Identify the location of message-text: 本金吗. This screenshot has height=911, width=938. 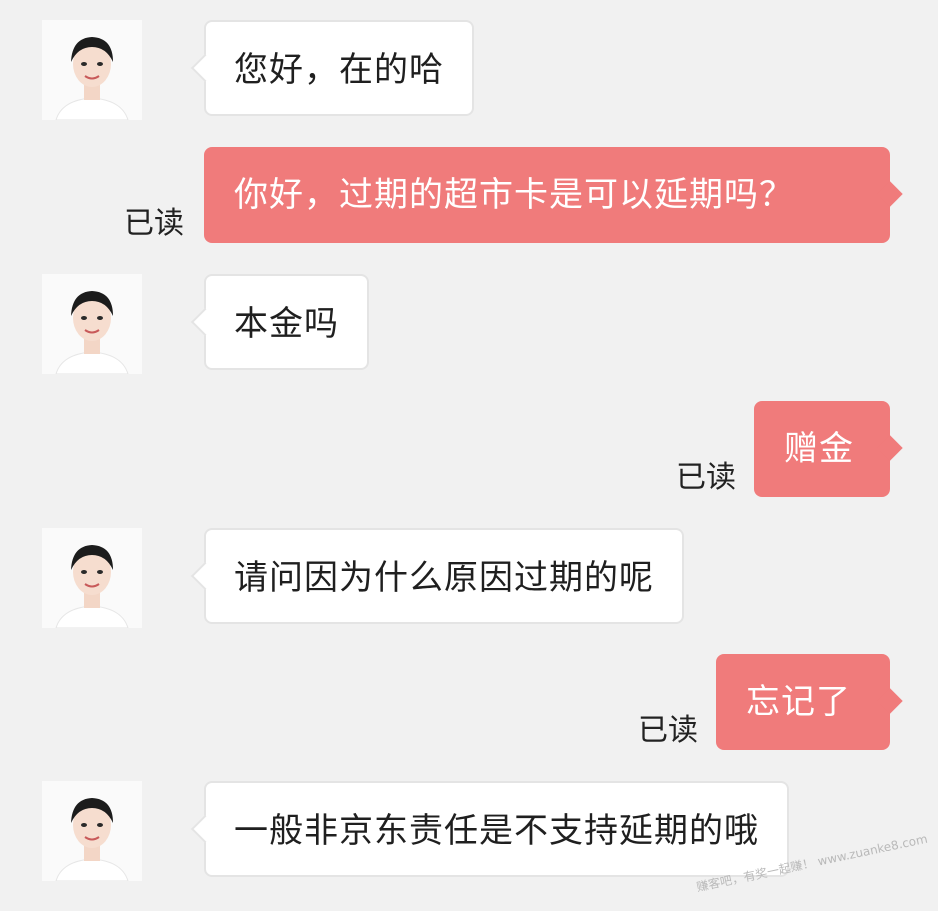
(286, 324).